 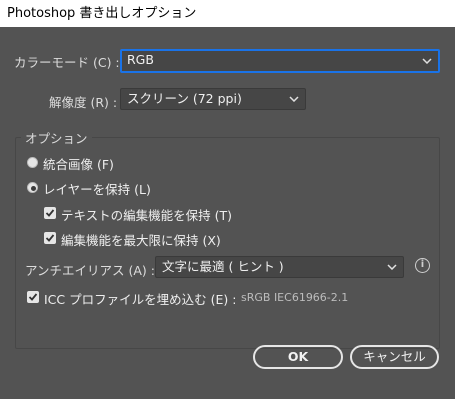 What do you see at coordinates (141, 239) in the screenshot?
I see `max-edit-label: 編集機能を最大限に保持 (X)` at bounding box center [141, 239].